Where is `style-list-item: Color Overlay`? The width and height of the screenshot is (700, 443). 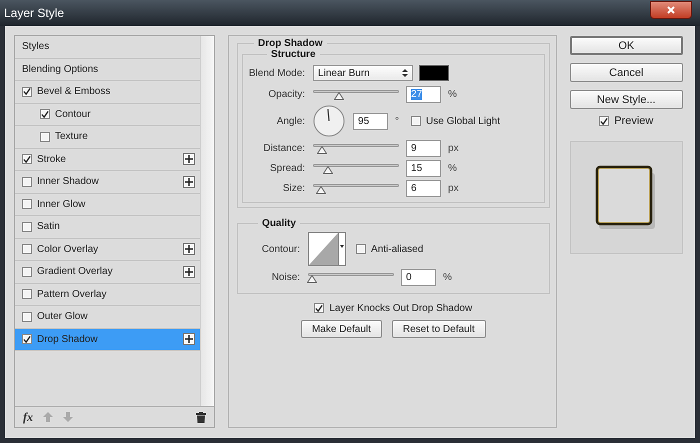 style-list-item: Color Overlay is located at coordinates (107, 249).